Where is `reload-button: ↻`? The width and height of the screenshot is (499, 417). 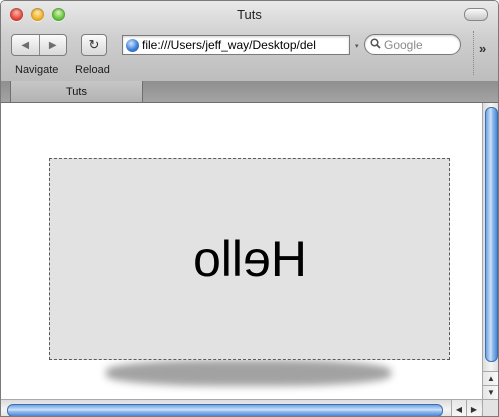 reload-button: ↻ is located at coordinates (94, 45).